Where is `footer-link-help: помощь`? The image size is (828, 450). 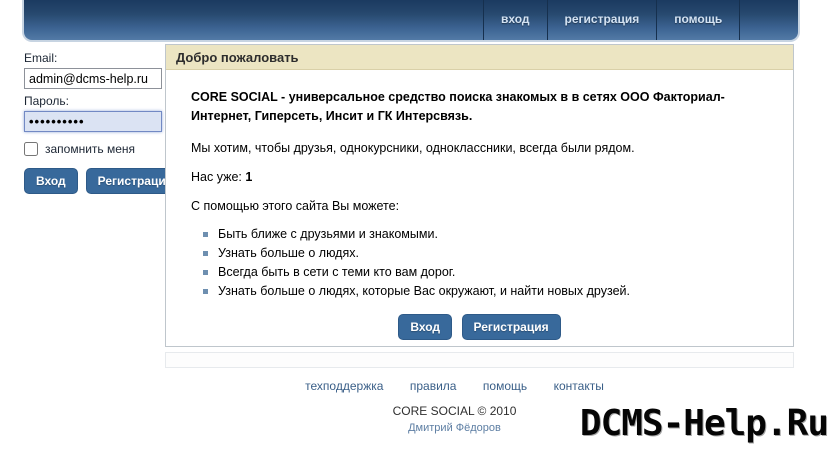 footer-link-help: помощь is located at coordinates (505, 386).